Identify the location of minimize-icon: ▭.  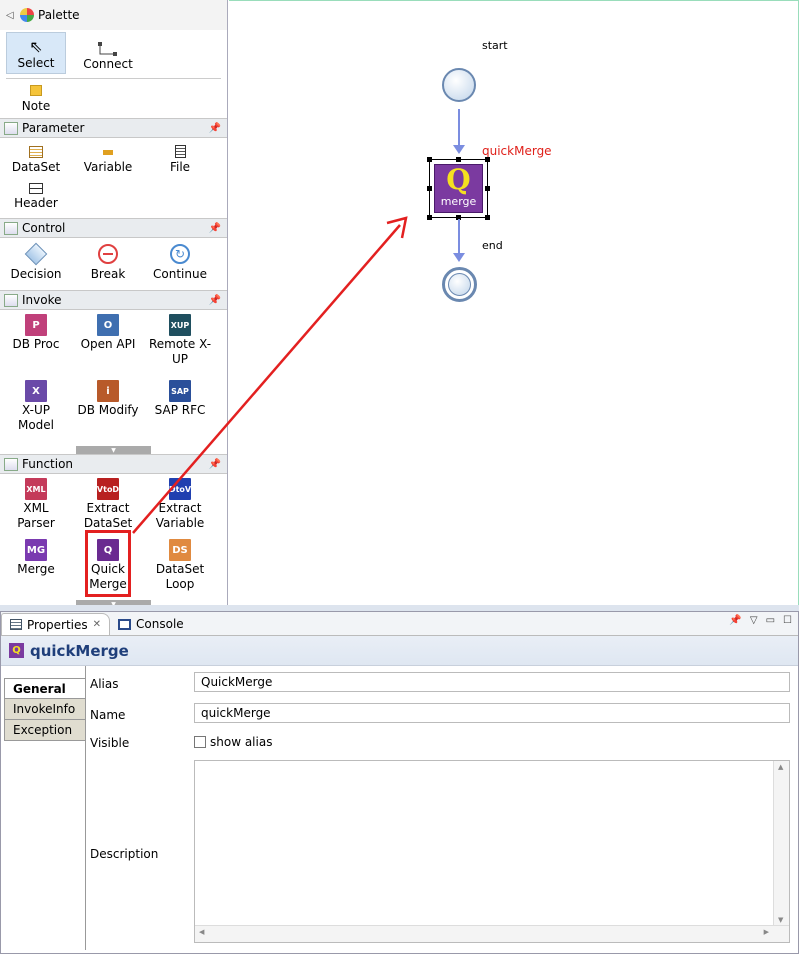
(770, 620).